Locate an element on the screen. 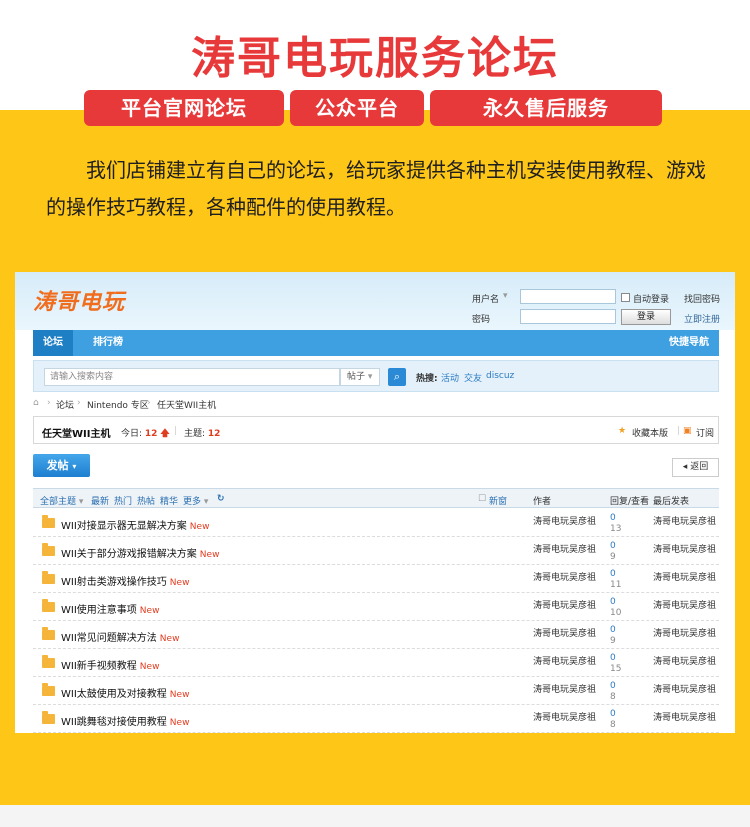 This screenshot has width=750, height=827. arrow-up-icon: 🡅 is located at coordinates (165, 434).